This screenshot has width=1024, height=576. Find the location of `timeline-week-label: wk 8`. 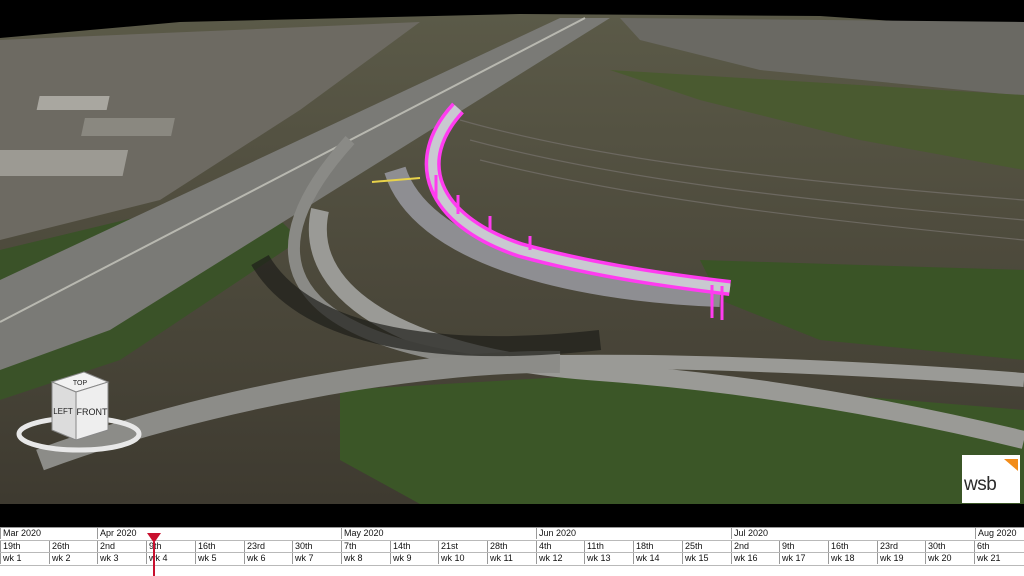

timeline-week-label: wk 8 is located at coordinates (365, 558).